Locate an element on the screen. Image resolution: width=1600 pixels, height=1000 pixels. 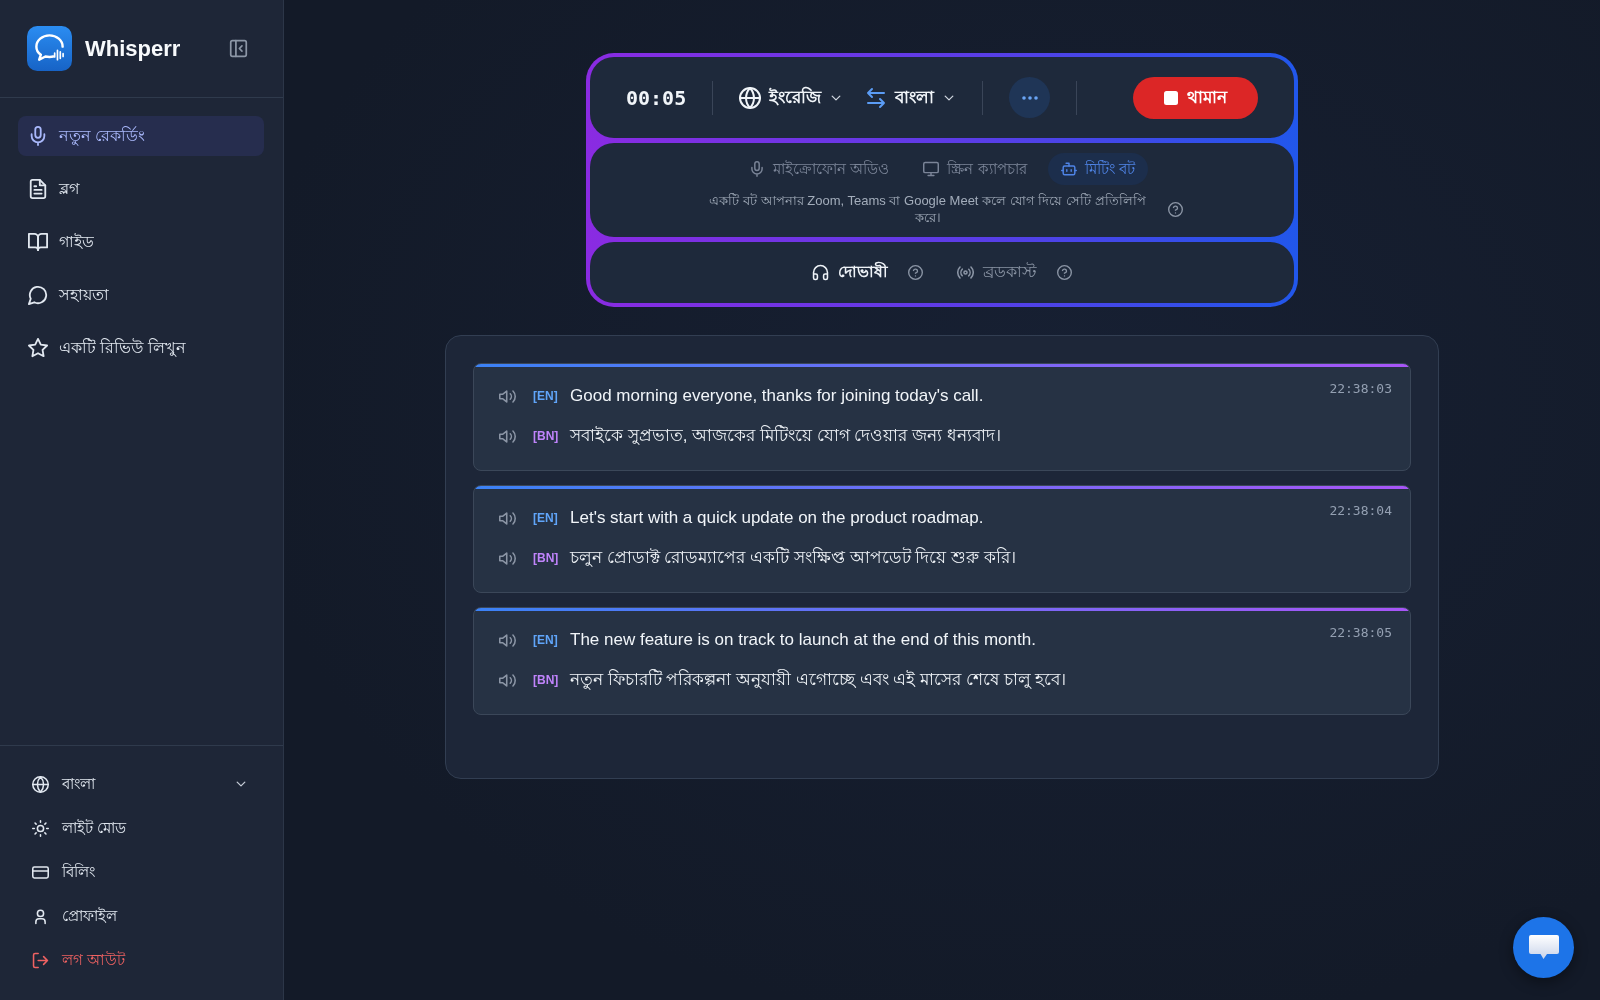
sidebar-menu-item: বিলিং is located at coordinates (140, 872).